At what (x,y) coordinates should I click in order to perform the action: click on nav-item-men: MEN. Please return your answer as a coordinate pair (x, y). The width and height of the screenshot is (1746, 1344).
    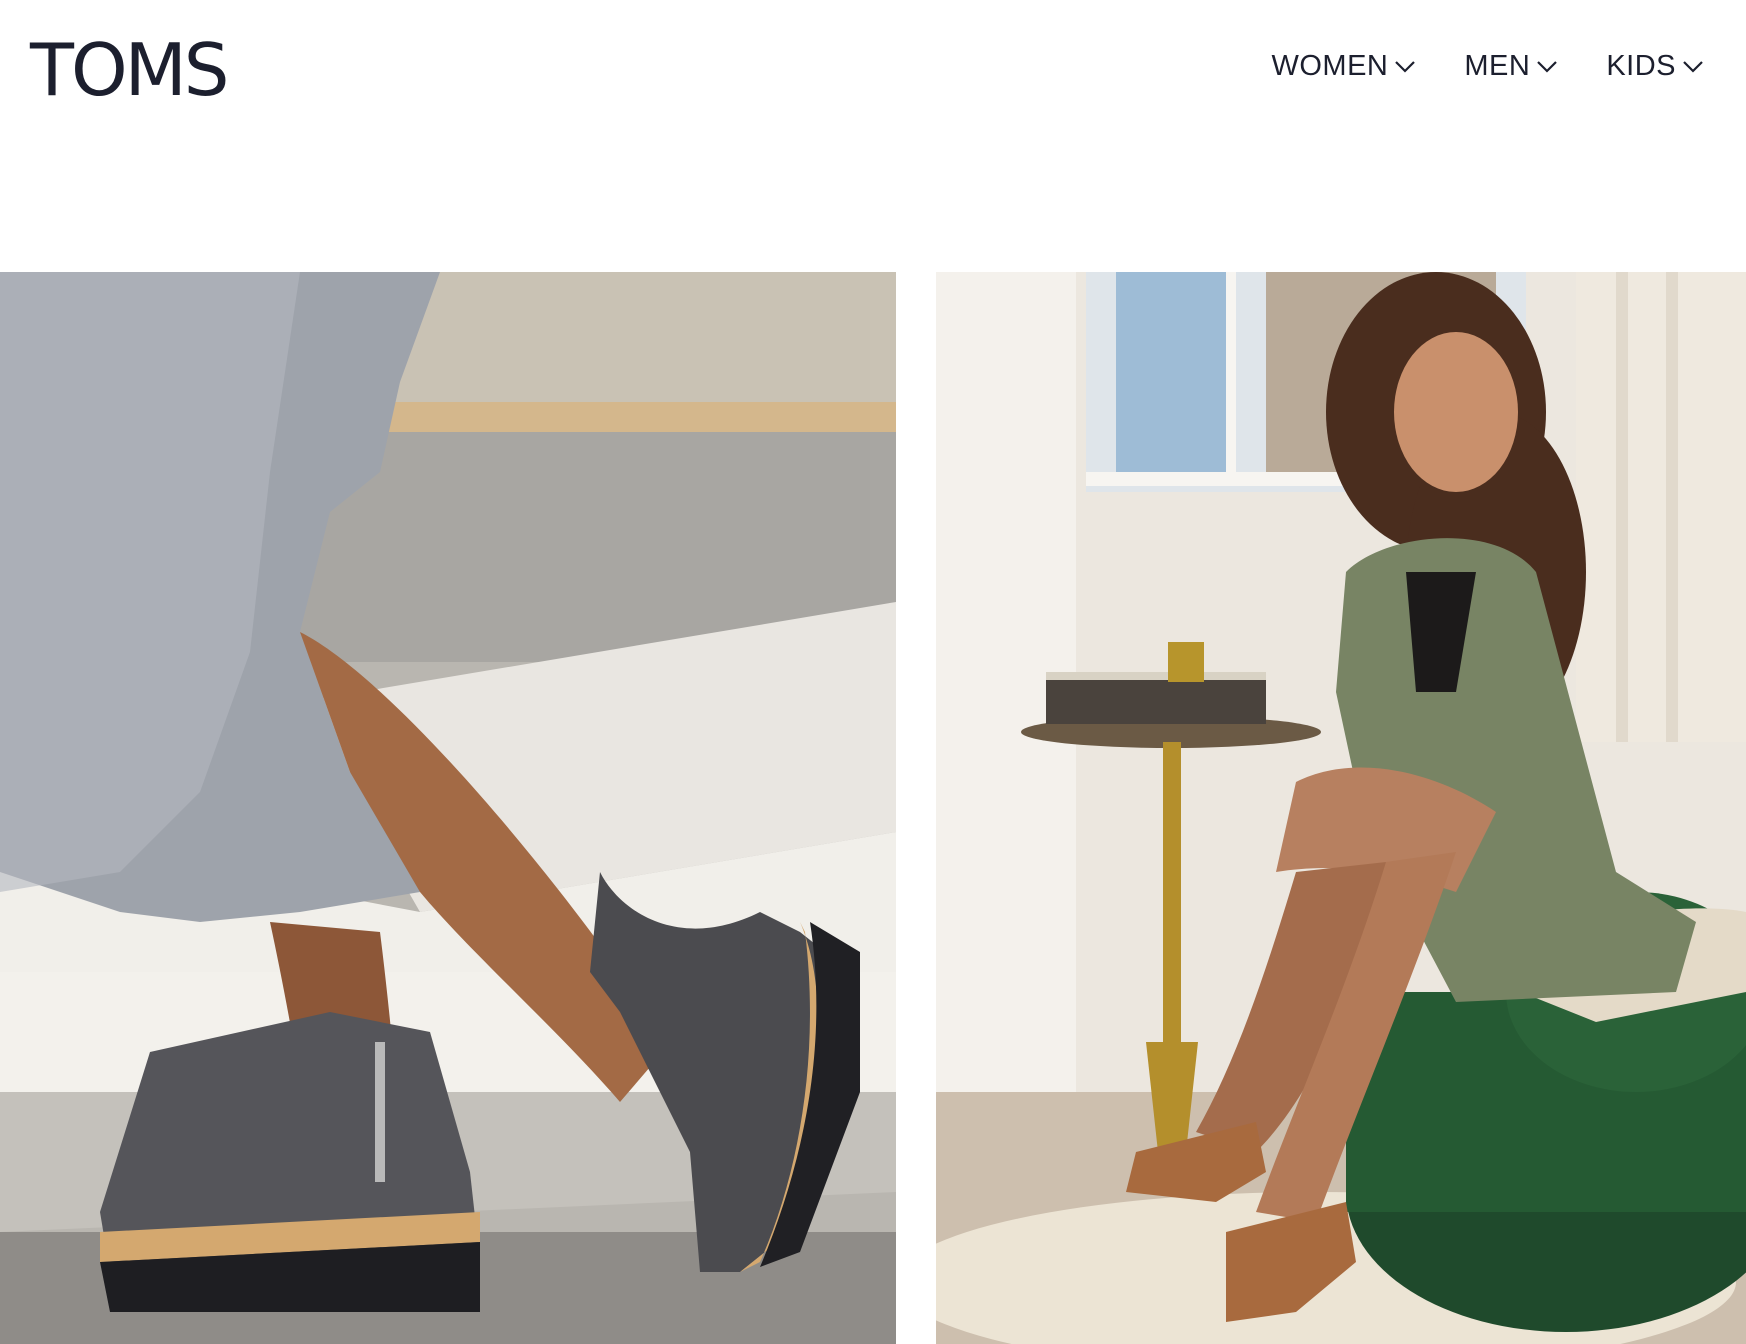
    Looking at the image, I should click on (1511, 66).